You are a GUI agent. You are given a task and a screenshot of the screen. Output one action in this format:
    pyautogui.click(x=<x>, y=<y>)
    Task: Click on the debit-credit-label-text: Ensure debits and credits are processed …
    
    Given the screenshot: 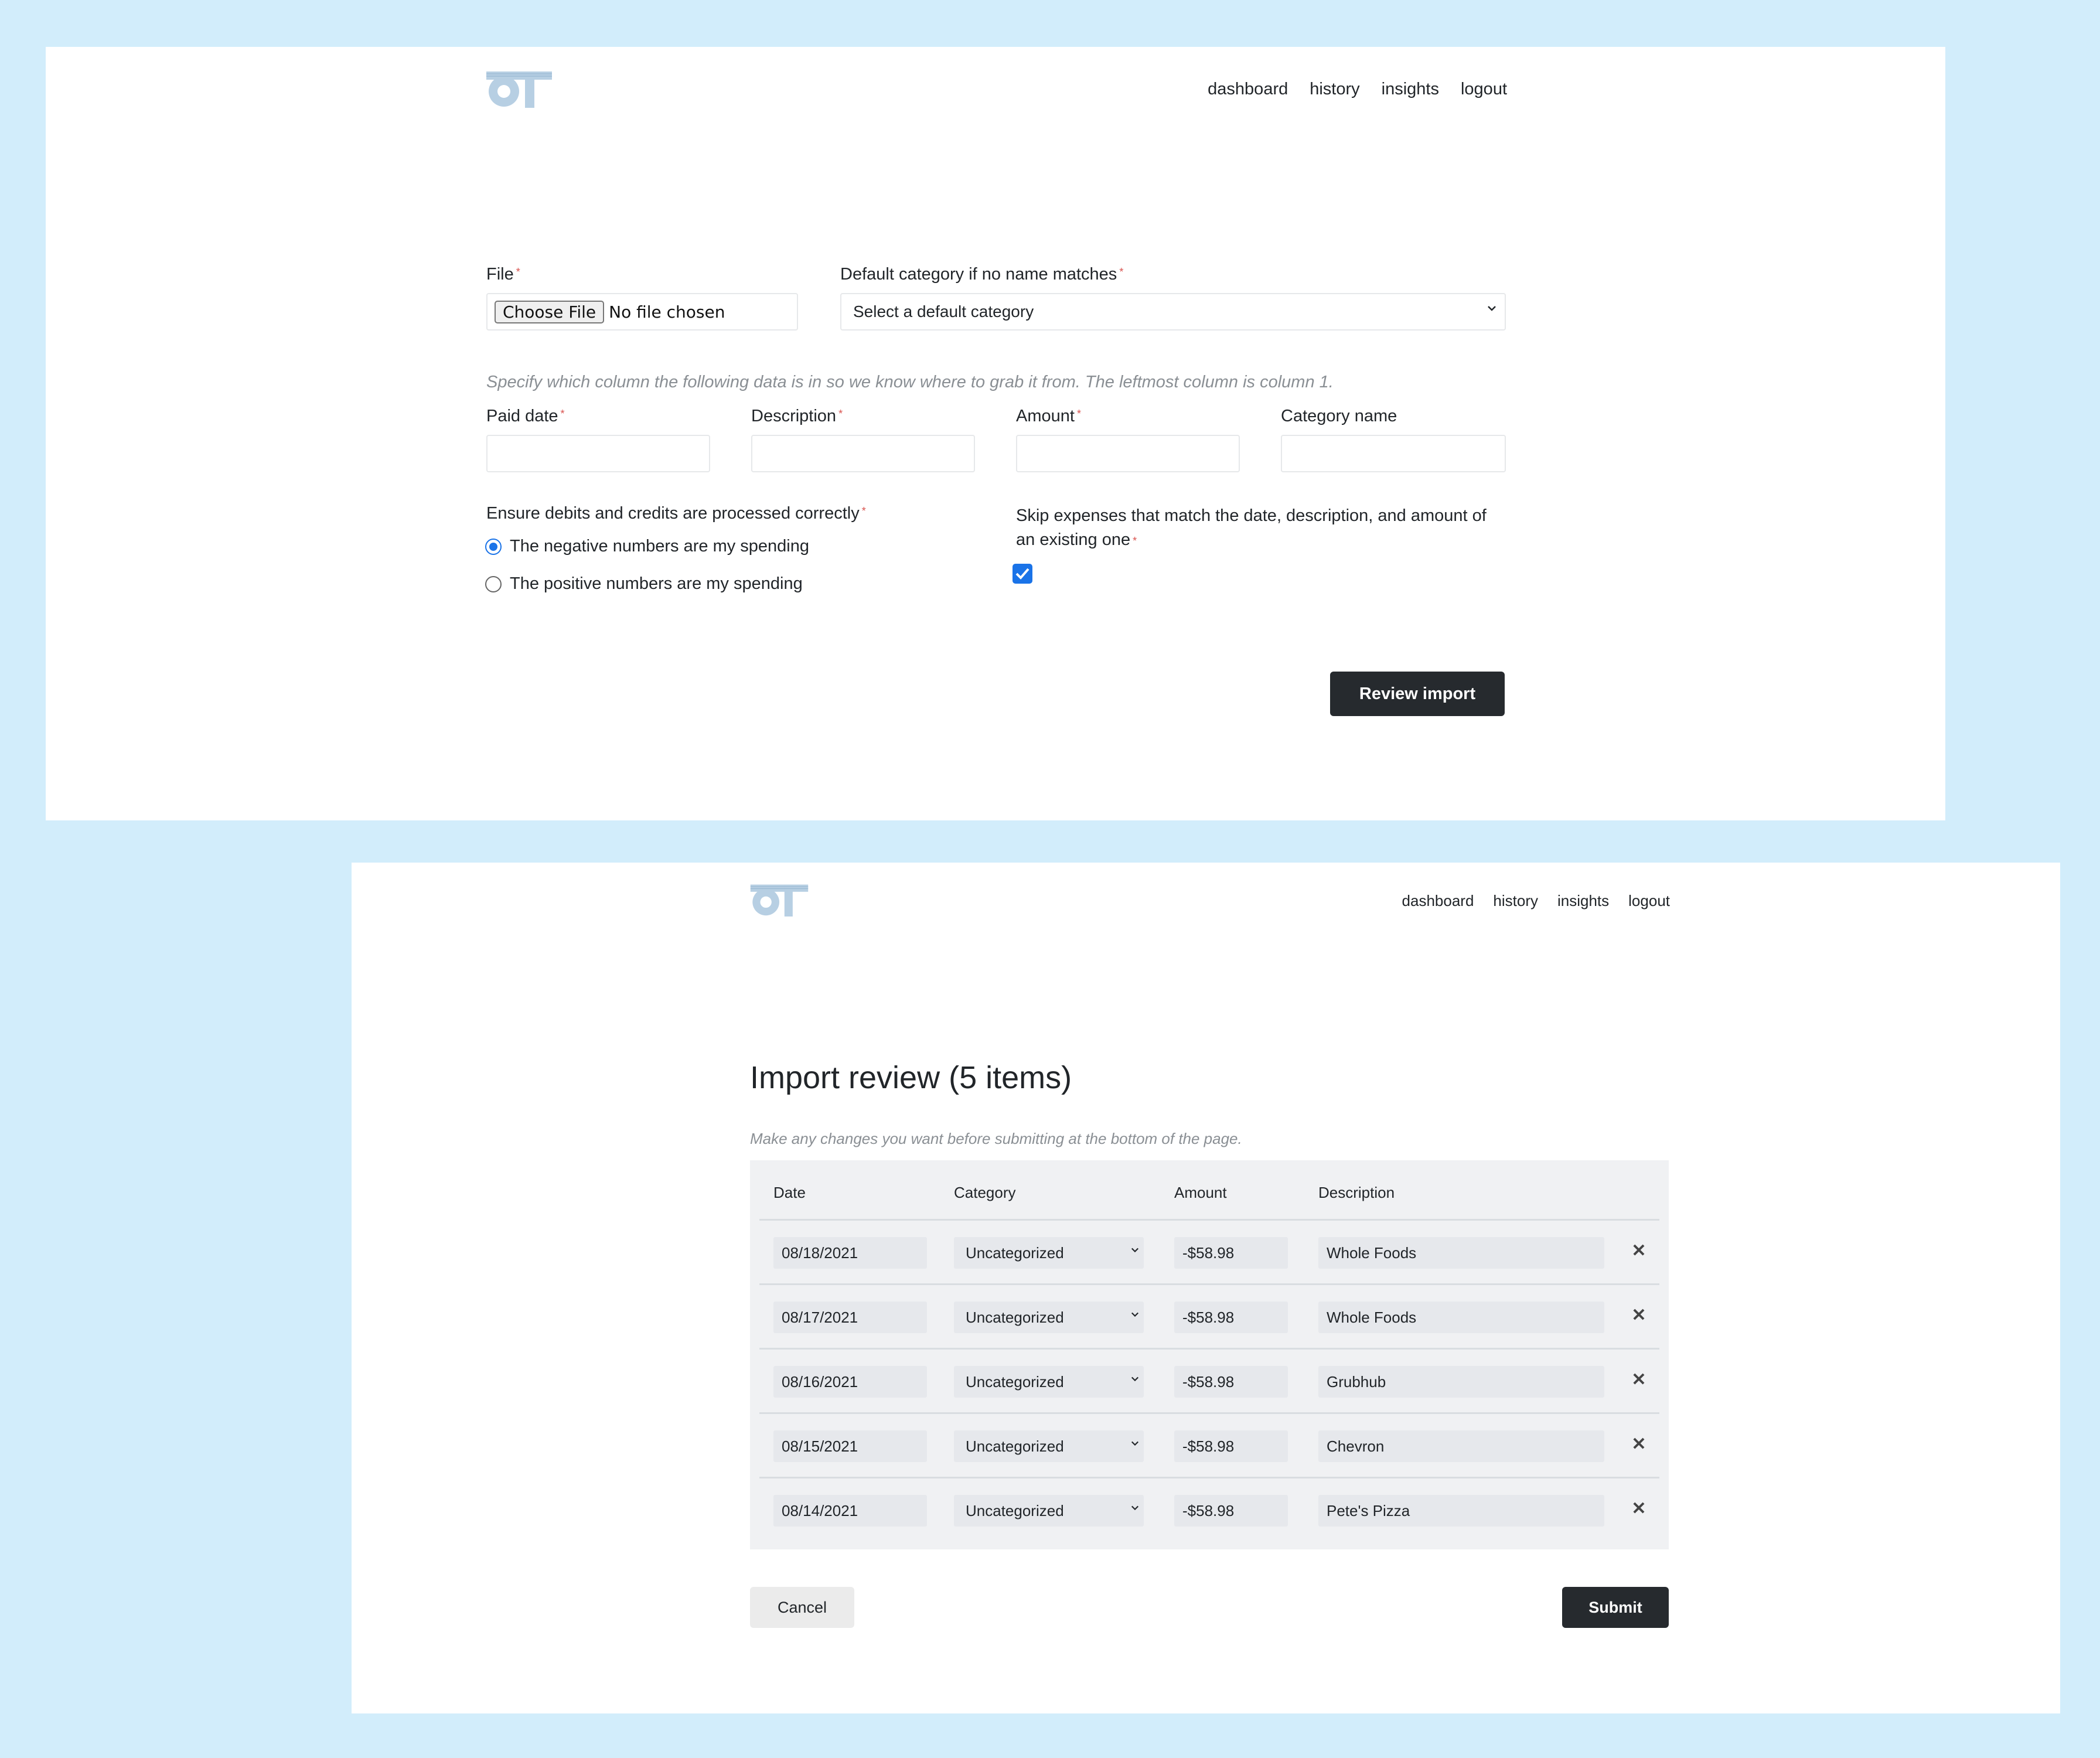 What is the action you would take?
    pyautogui.click(x=673, y=513)
    